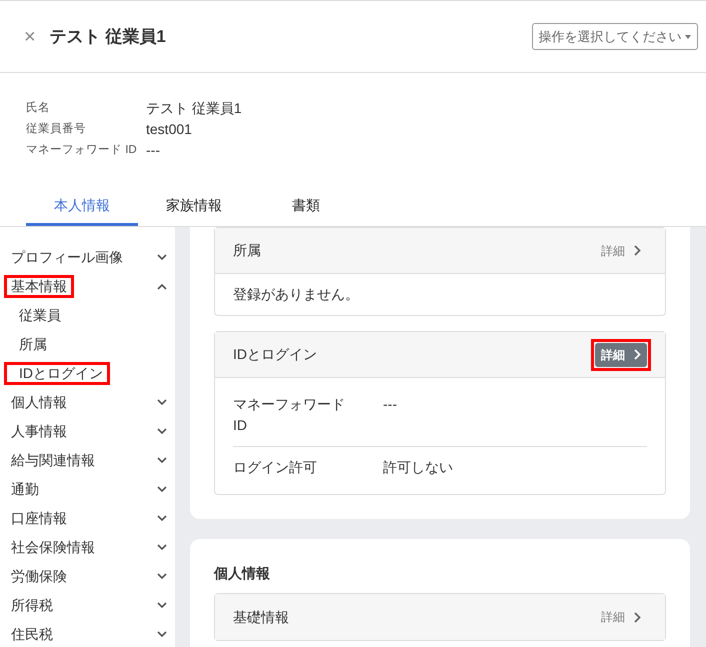  What do you see at coordinates (39, 518) in the screenshot?
I see `sidebar-item: 口座情報` at bounding box center [39, 518].